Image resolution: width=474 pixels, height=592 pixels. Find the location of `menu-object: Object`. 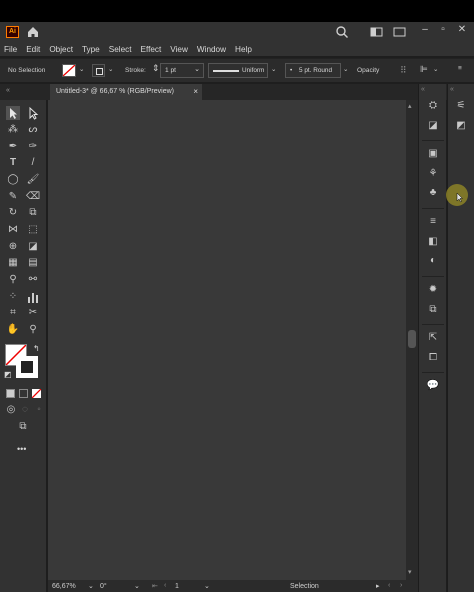

menu-object: Object is located at coordinates (61, 49).